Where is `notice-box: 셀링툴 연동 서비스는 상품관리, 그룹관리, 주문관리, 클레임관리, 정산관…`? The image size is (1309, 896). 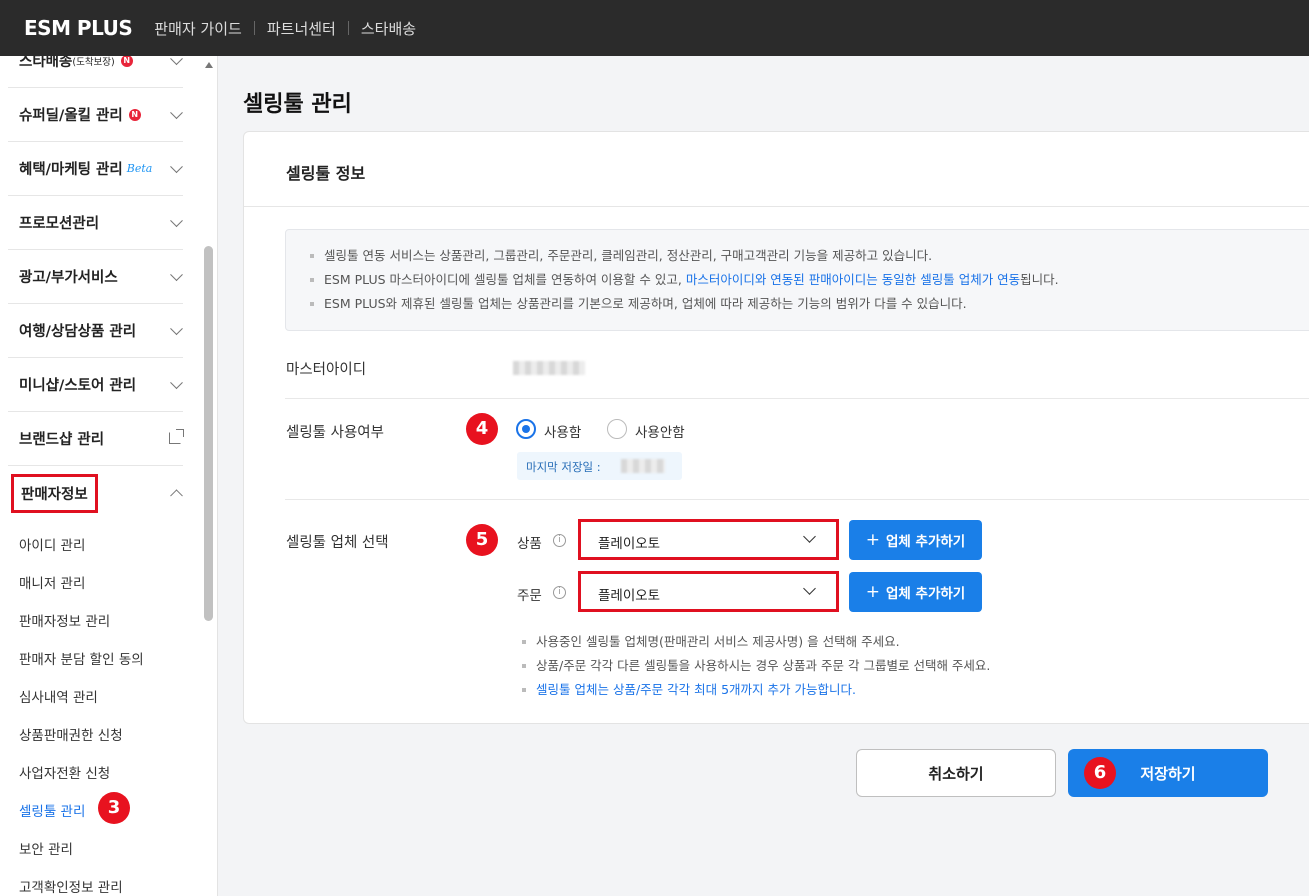 notice-box: 셀링툴 연동 서비스는 상품관리, 그룹관리, 주문관리, 클레임관리, 정산관… is located at coordinates (797, 280).